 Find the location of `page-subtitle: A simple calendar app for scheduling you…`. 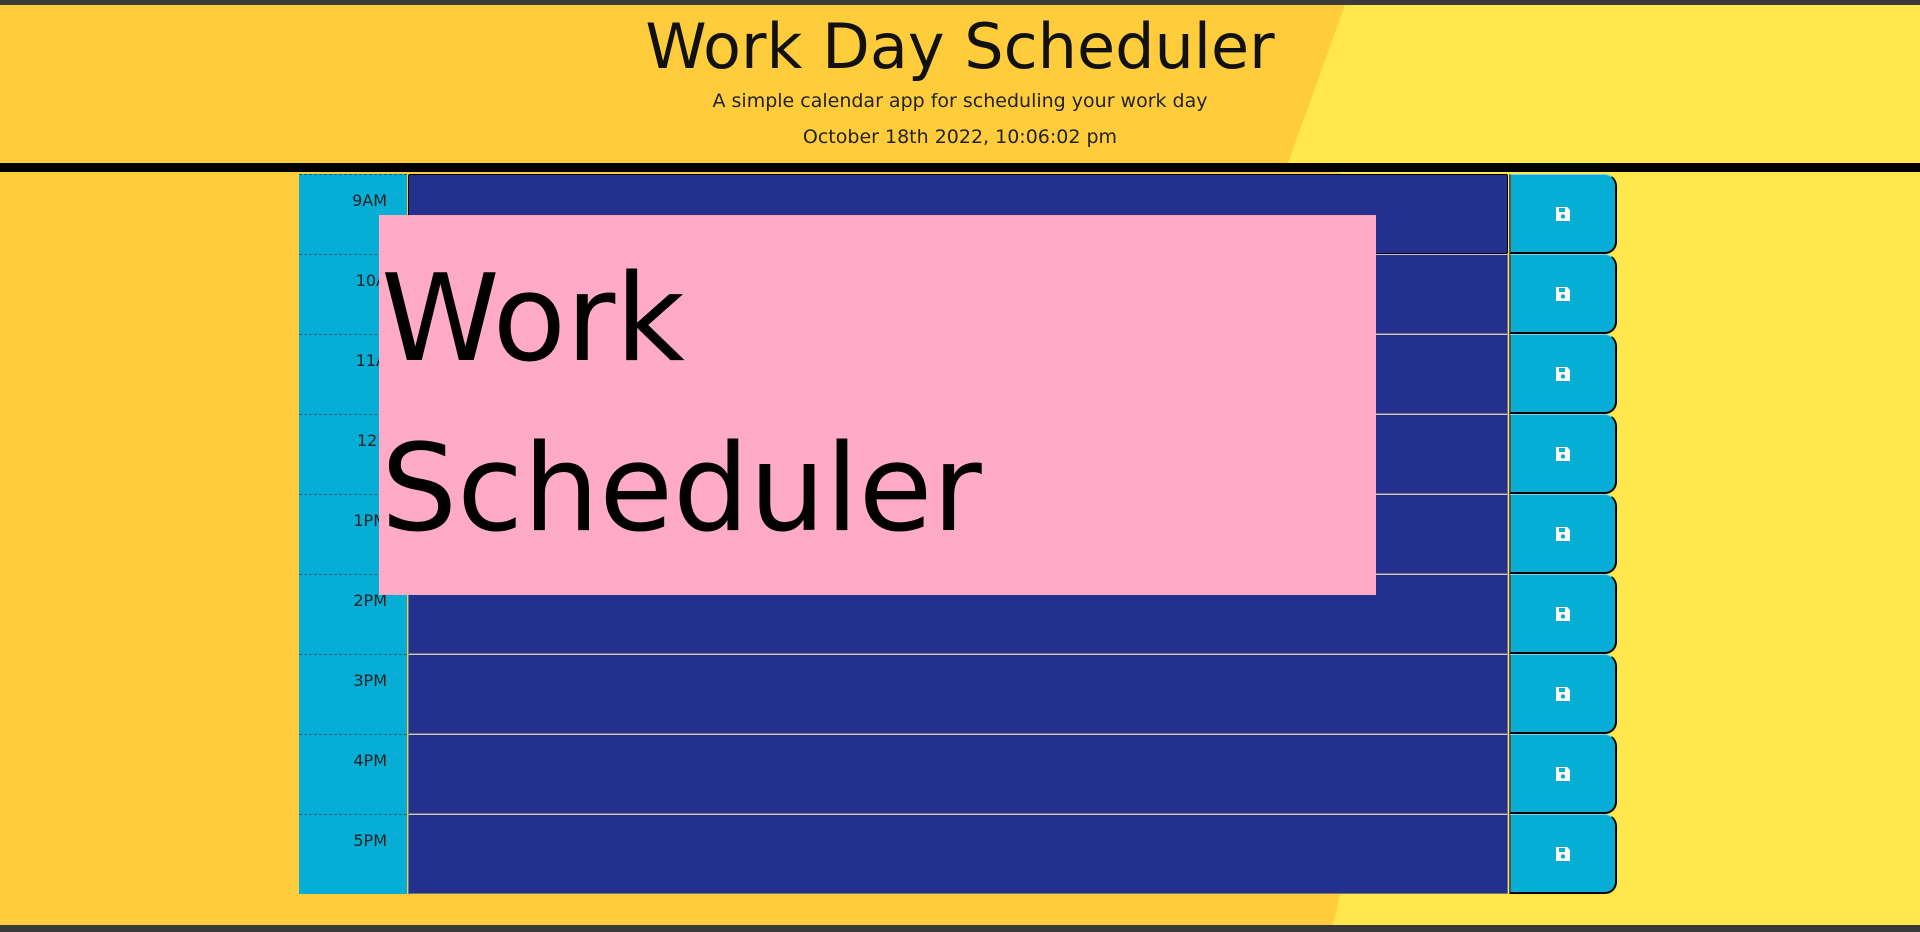

page-subtitle: A simple calendar app for scheduling you… is located at coordinates (960, 101).